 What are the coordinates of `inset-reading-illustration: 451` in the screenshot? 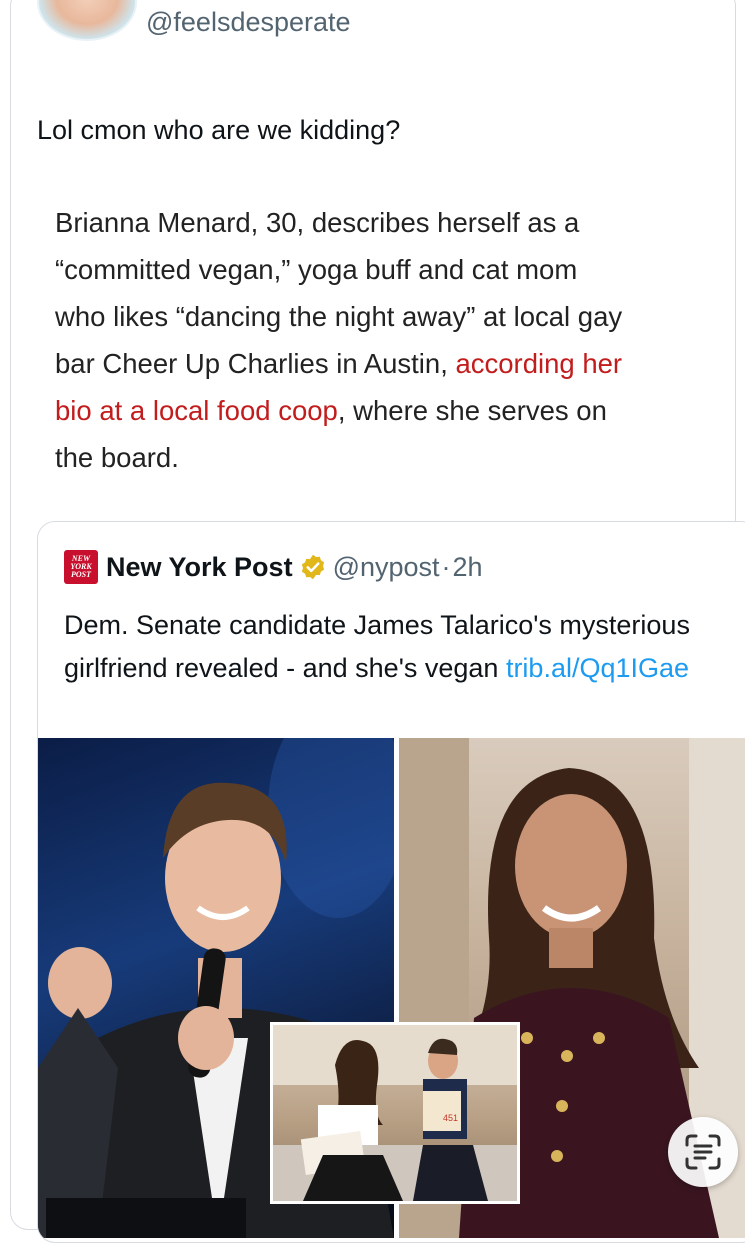 It's located at (395, 1113).